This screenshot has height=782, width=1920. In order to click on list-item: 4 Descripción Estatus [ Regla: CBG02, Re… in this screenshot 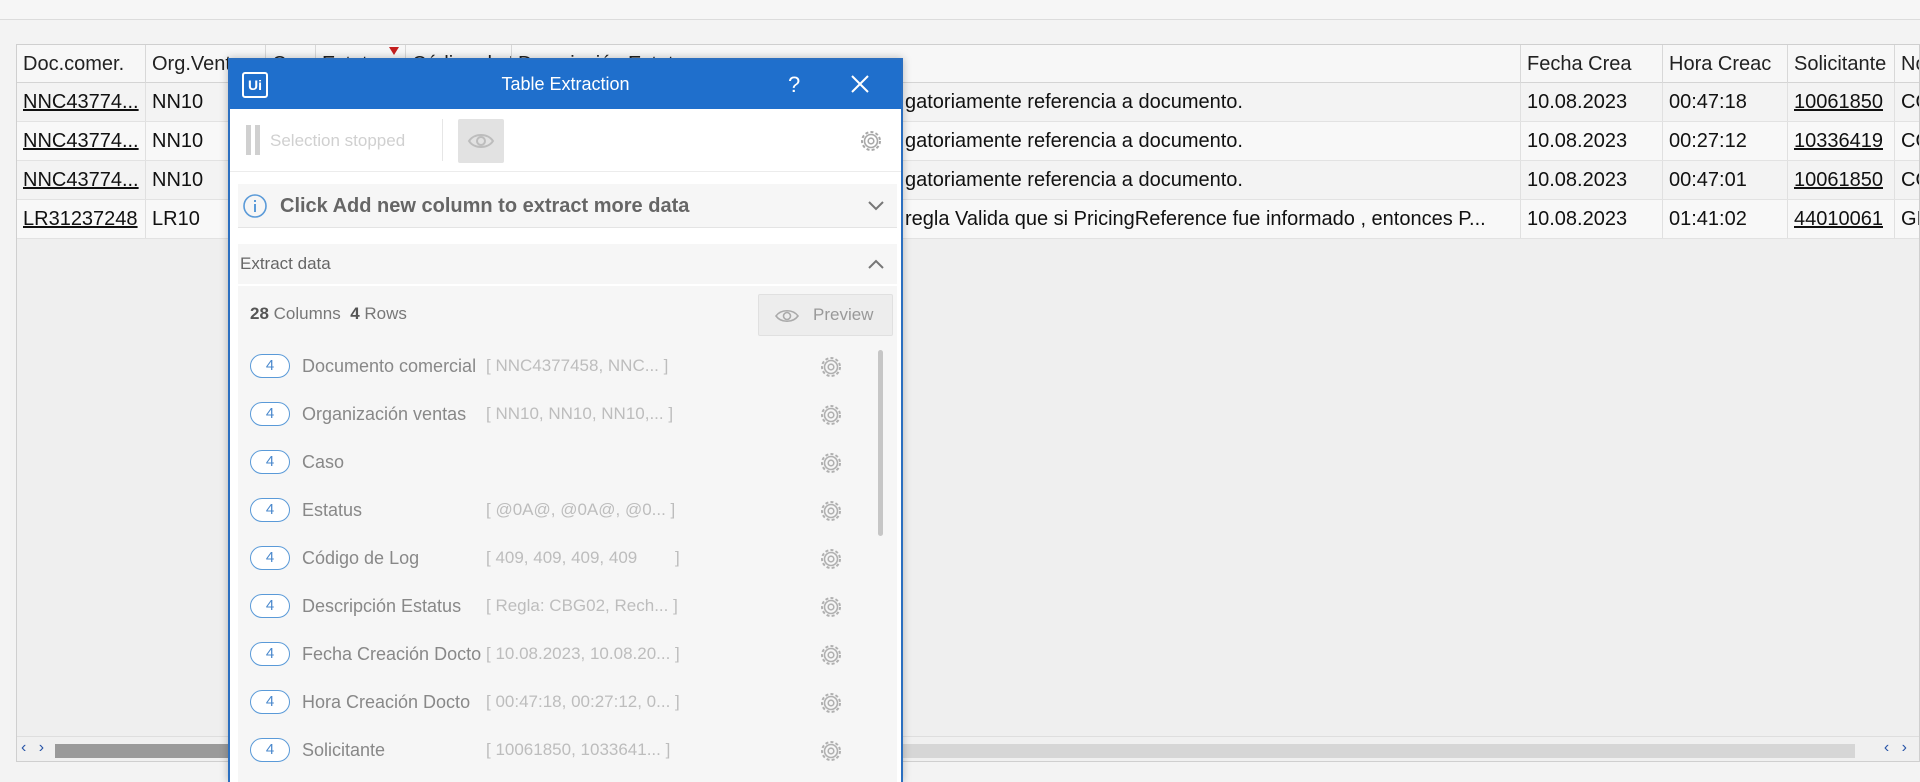, I will do `click(548, 606)`.